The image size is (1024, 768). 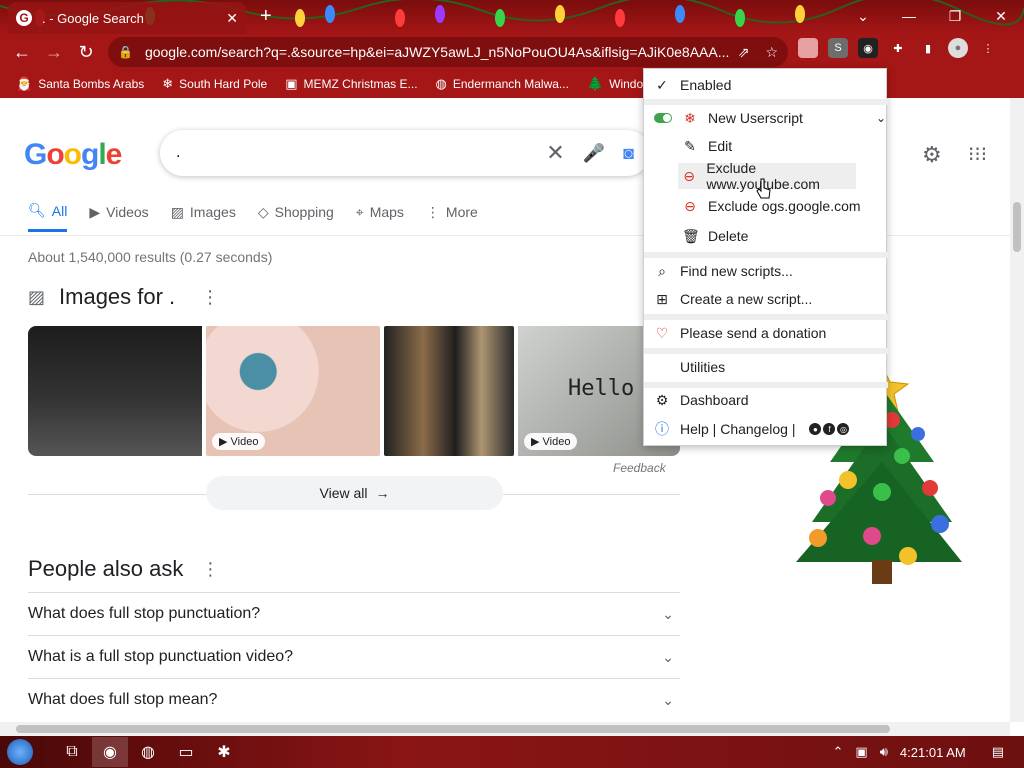 What do you see at coordinates (177, 211) in the screenshot?
I see `image-icon: ▨` at bounding box center [177, 211].